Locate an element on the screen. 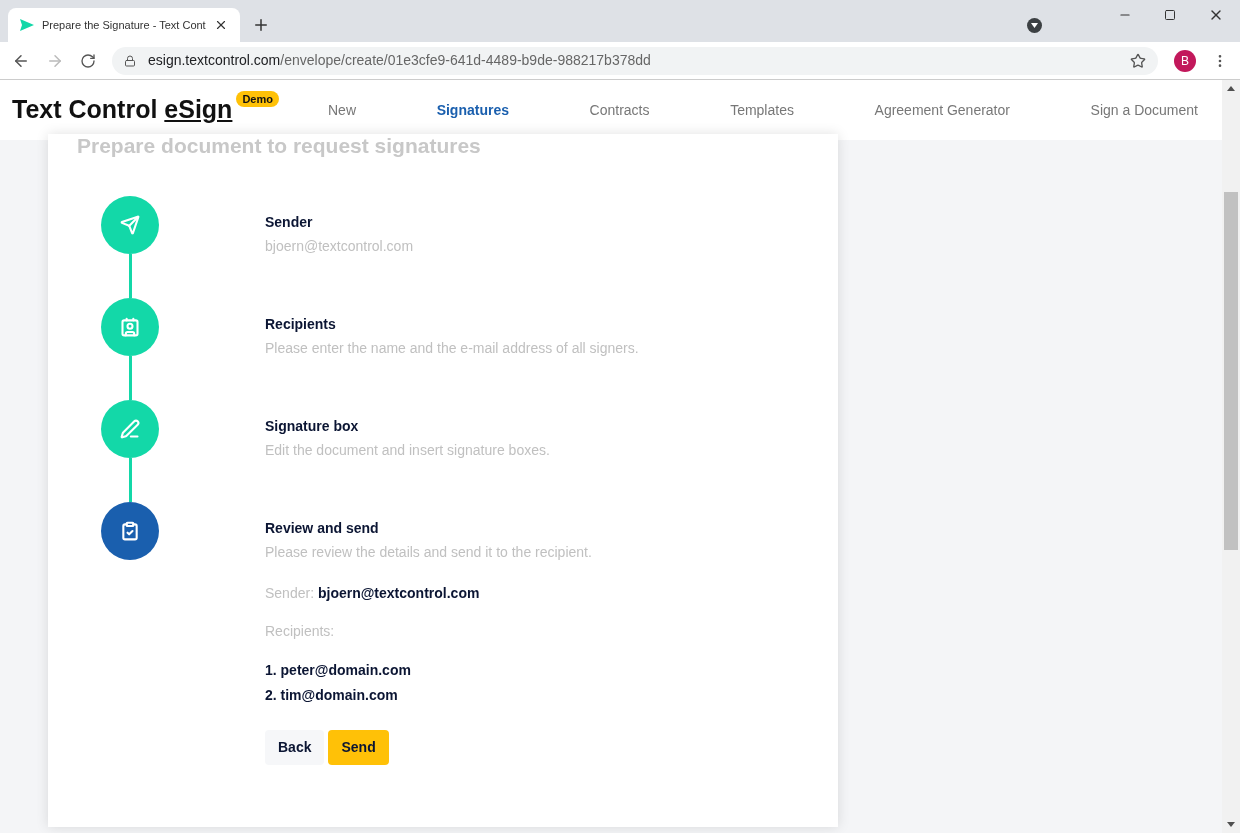 This screenshot has width=1240, height=833. scrollbar-drawing is located at coordinates (1231, 456).